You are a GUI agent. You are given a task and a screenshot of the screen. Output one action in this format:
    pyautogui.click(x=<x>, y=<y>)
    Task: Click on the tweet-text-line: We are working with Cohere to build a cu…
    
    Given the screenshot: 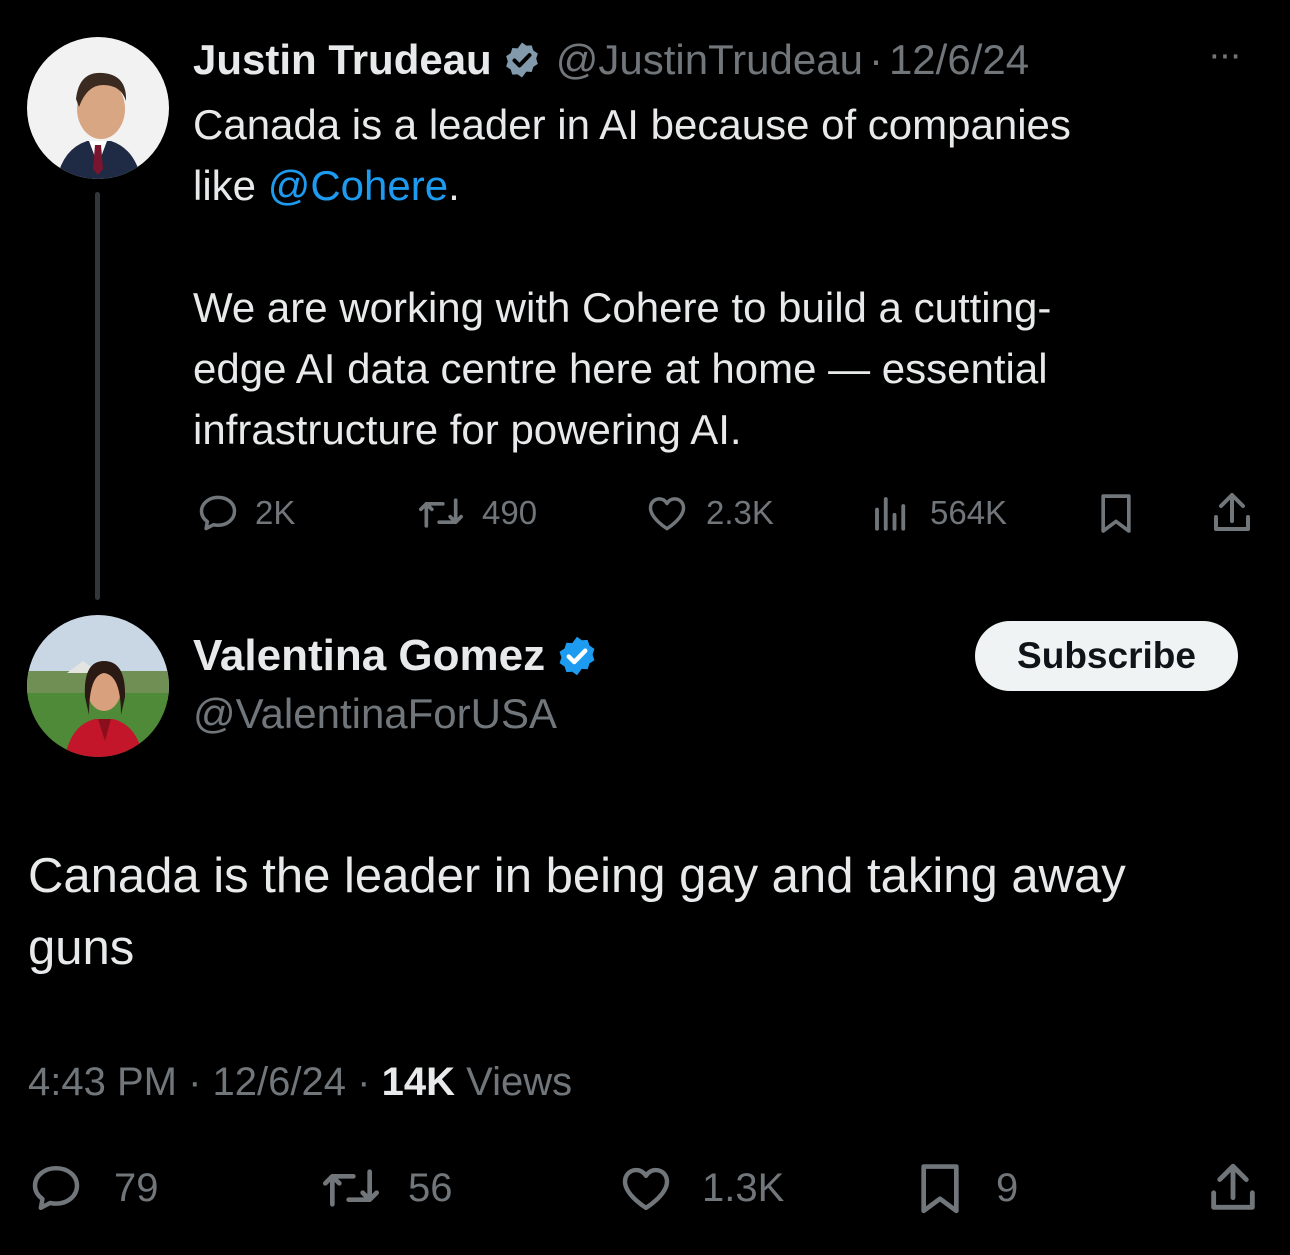 What is the action you would take?
    pyautogui.click(x=622, y=307)
    